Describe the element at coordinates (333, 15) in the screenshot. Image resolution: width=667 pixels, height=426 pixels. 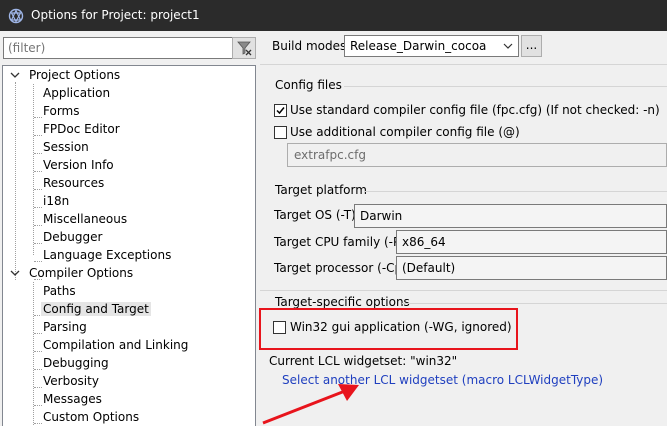
I see `title-bar: Options for Project: project1` at that location.